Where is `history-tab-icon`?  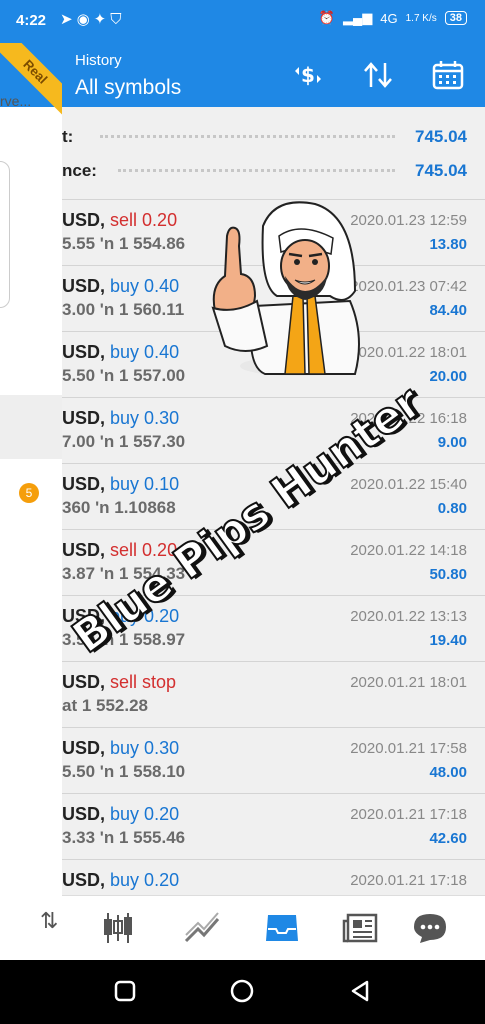 history-tab-icon is located at coordinates (282, 928).